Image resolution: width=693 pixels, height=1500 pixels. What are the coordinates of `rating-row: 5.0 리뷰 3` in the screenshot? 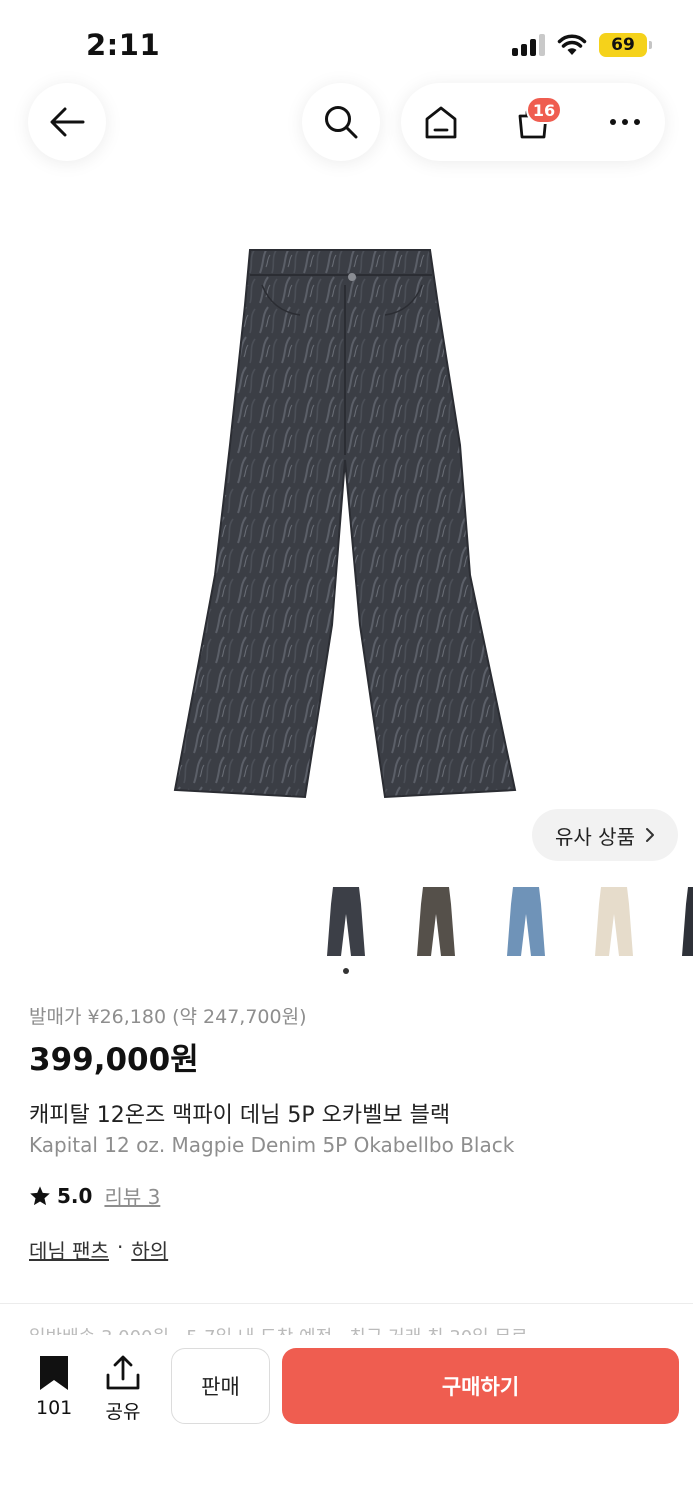 It's located at (94, 1195).